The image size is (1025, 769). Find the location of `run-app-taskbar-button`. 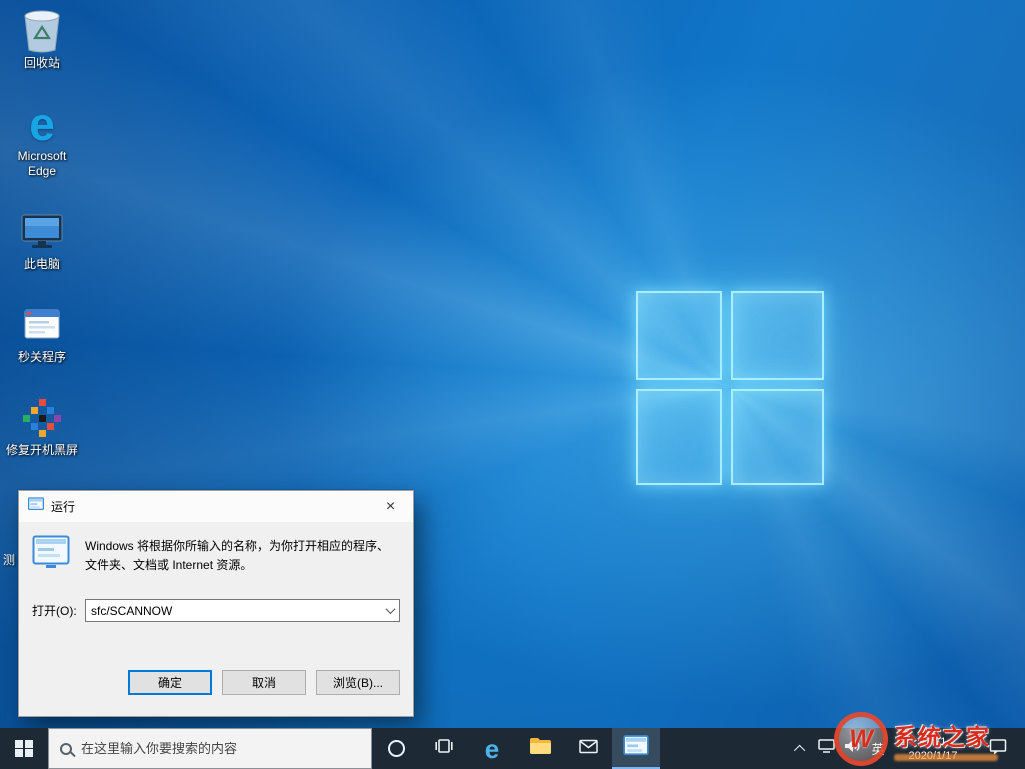

run-app-taskbar-button is located at coordinates (636, 748).